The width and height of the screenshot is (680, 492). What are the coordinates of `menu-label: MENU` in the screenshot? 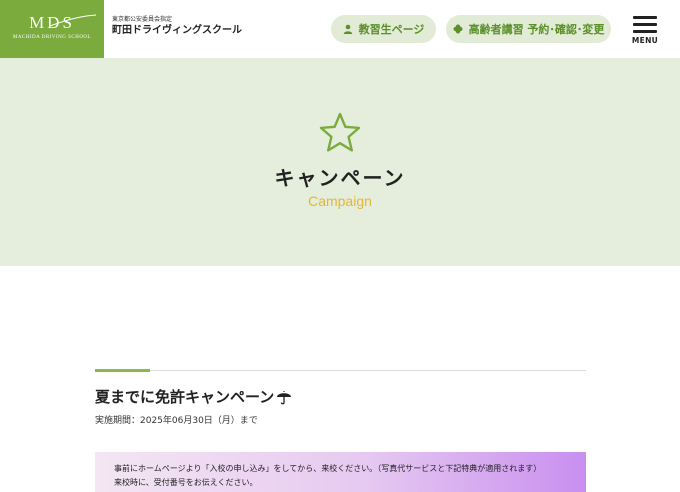 It's located at (645, 40).